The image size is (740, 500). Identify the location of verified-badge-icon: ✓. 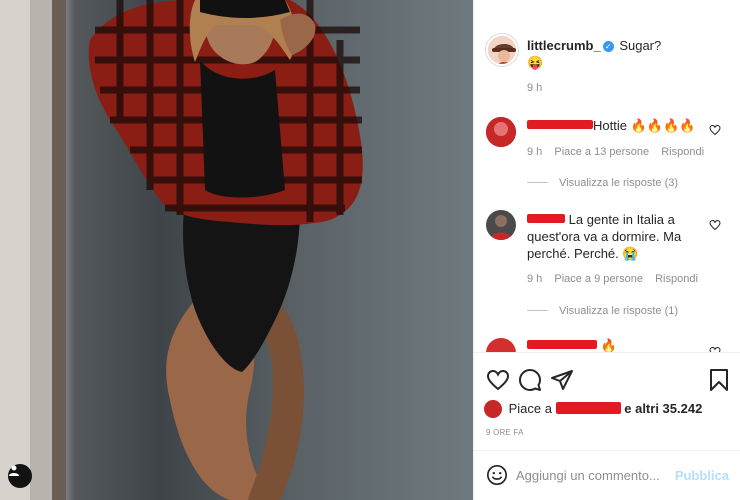
(608, 46).